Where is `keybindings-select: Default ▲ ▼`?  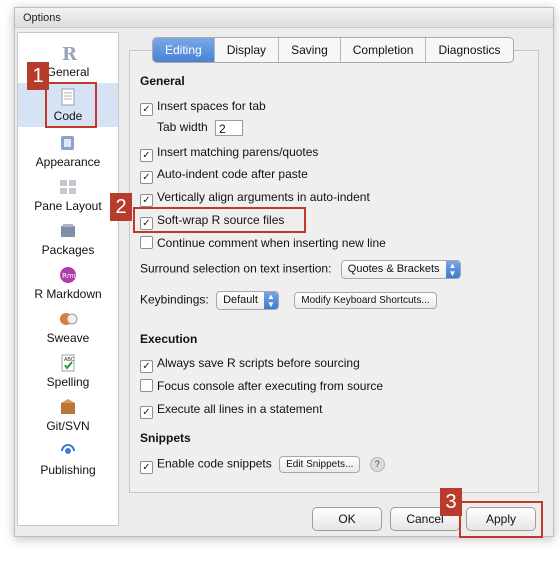
keybindings-select: Default ▲ ▼ is located at coordinates (247, 300).